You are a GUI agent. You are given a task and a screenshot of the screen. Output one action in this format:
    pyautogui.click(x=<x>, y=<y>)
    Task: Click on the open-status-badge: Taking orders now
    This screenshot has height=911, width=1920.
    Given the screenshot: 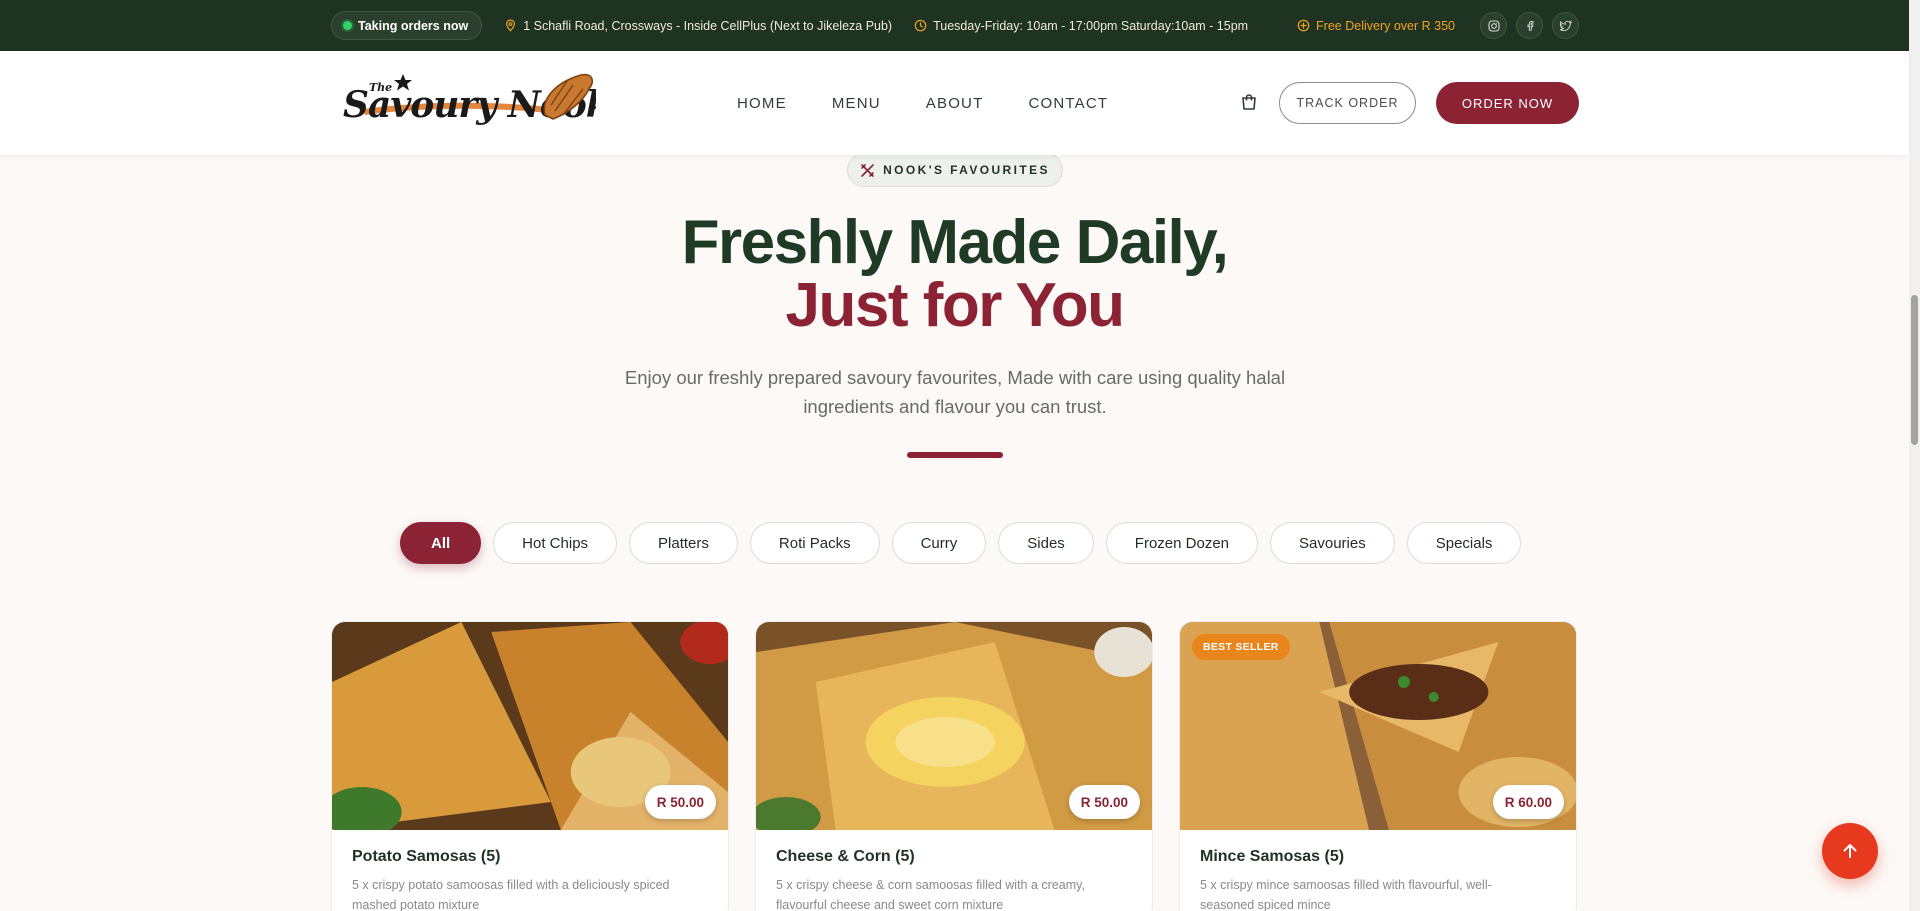 What is the action you would take?
    pyautogui.click(x=407, y=25)
    